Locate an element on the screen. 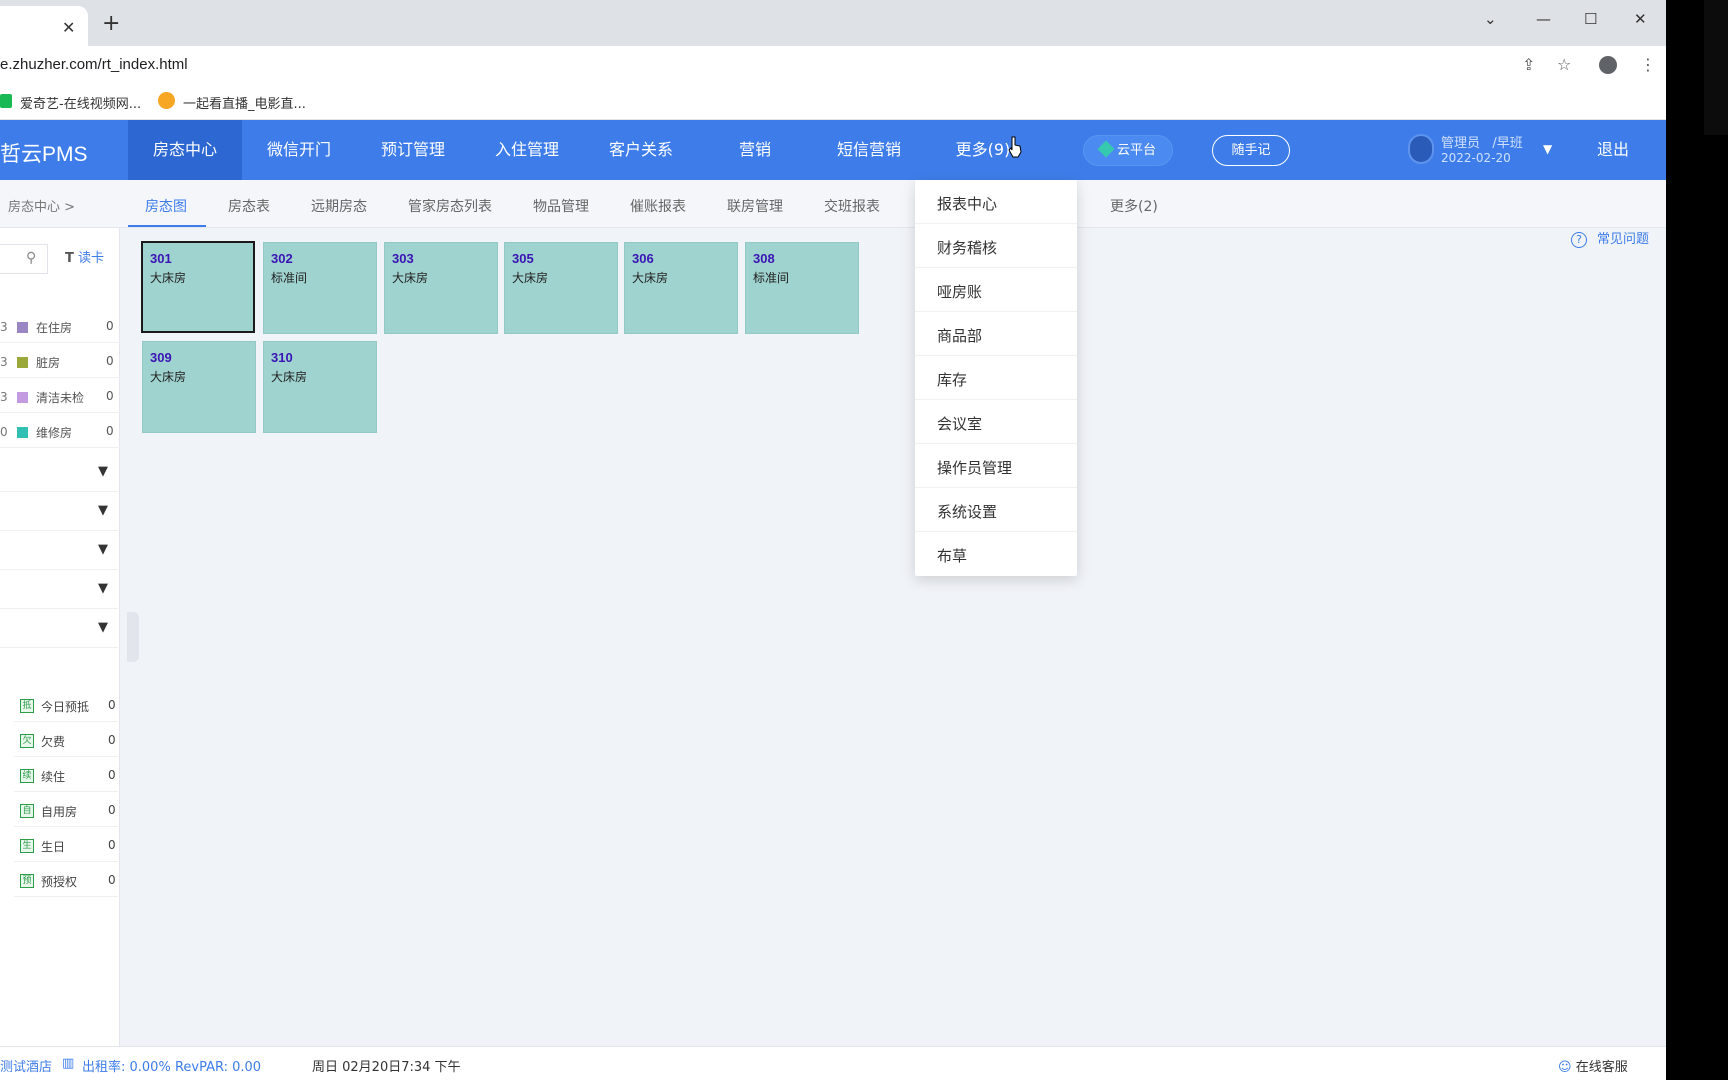  occupancy-stats: 出租率: 0.00% RevPAR: 0.00 is located at coordinates (172, 1067).